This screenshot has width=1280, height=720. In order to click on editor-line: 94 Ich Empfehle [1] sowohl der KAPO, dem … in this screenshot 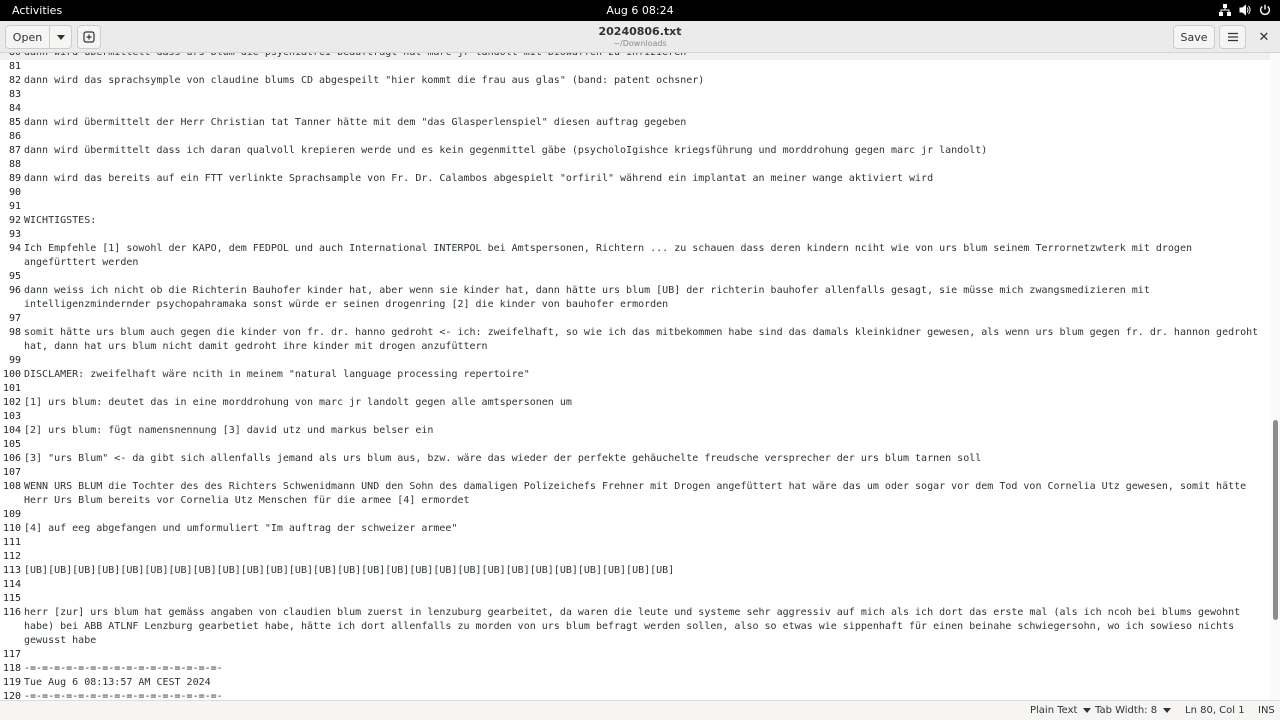, I will do `click(635, 256)`.